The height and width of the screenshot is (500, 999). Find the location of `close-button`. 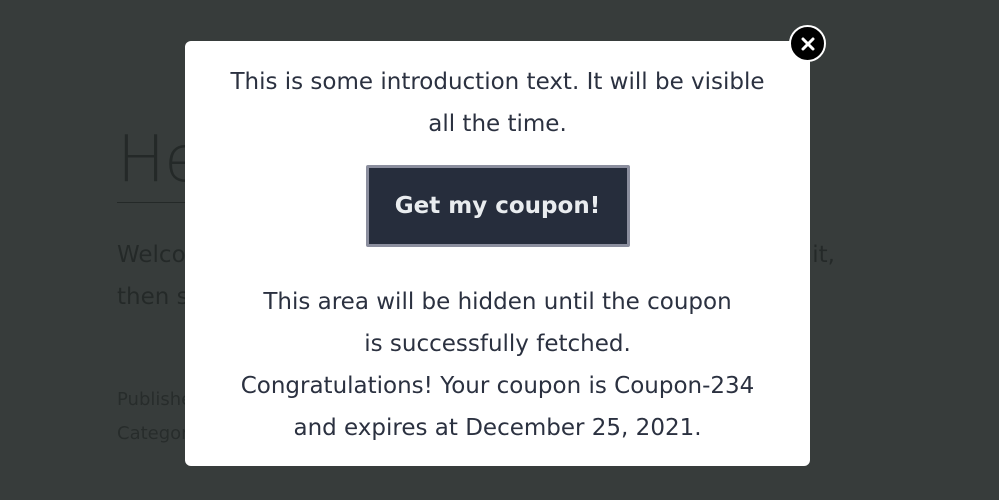

close-button is located at coordinates (807, 43).